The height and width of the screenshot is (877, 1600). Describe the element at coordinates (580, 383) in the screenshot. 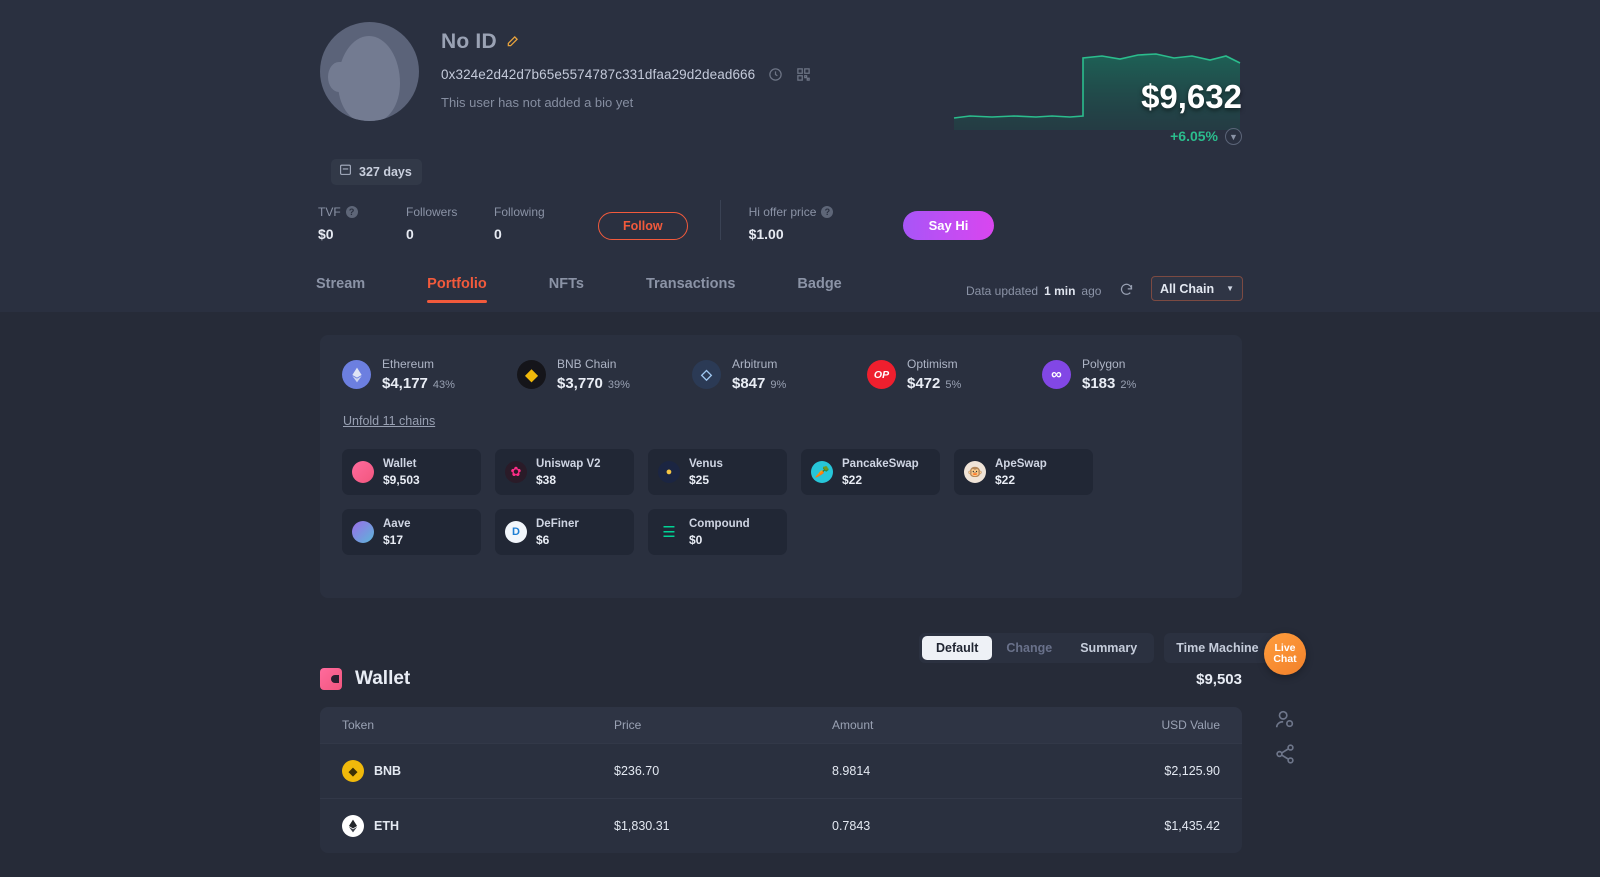

I see `chain-value-amount: $3,770` at that location.